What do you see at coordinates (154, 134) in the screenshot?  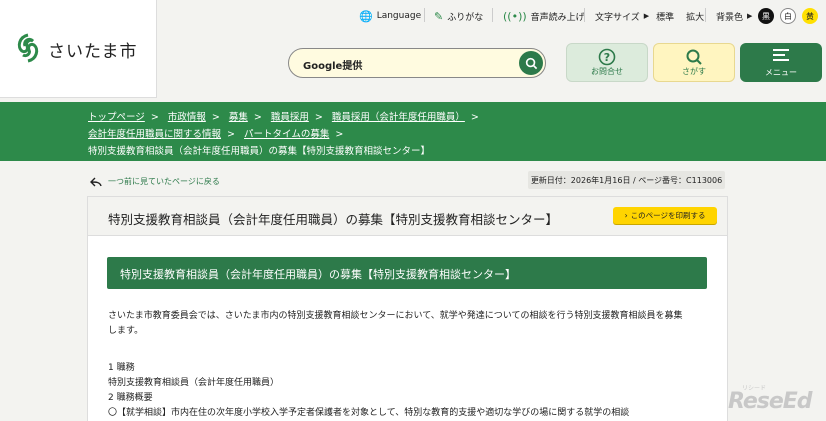 I see `breadcrumb-link: 会計年度任用職員に関する情報` at bounding box center [154, 134].